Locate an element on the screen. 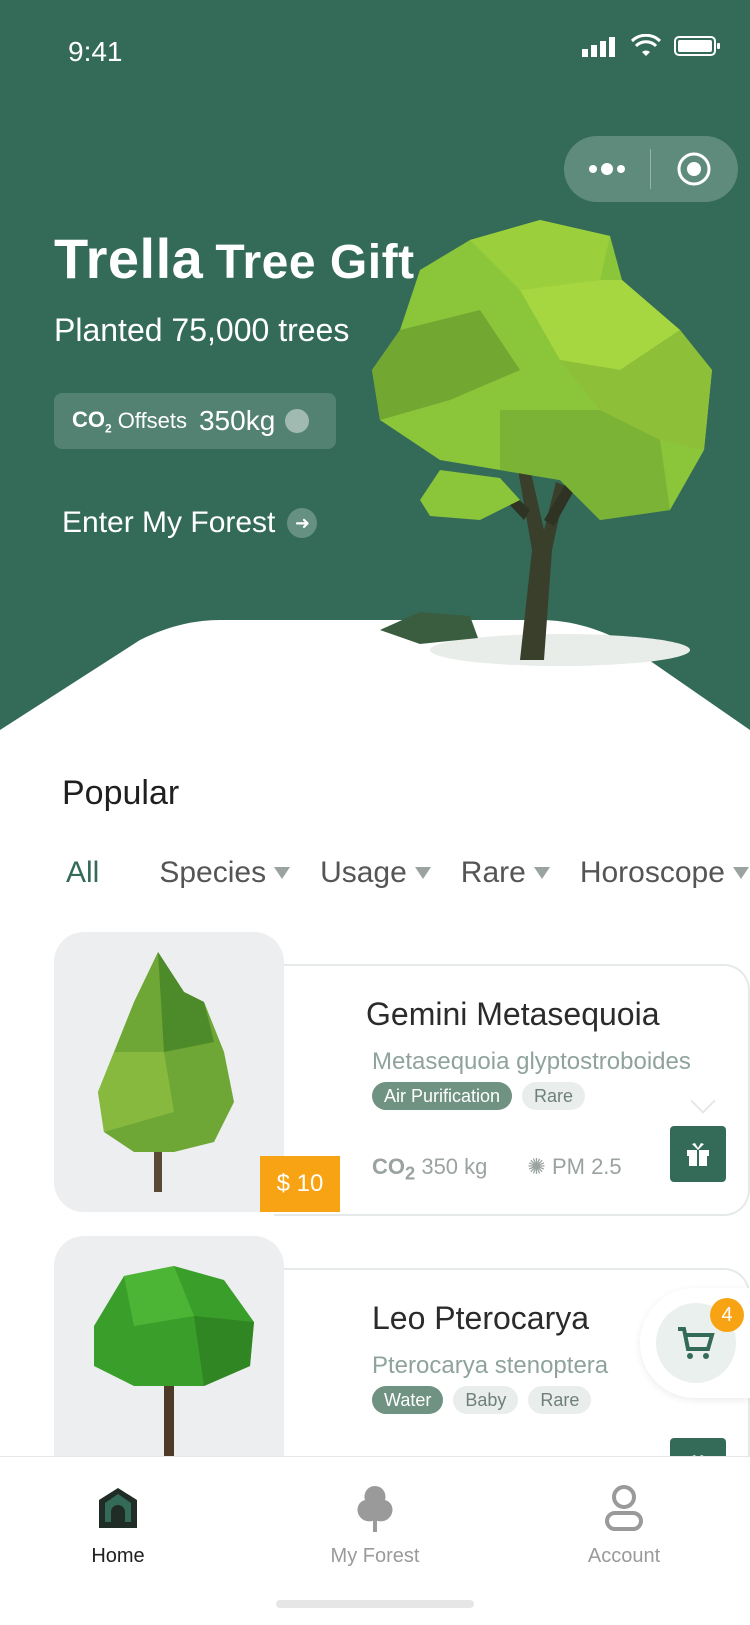 The height and width of the screenshot is (1625, 750). card-scientific-name: Pterocarya stenoptera is located at coordinates (490, 1365).